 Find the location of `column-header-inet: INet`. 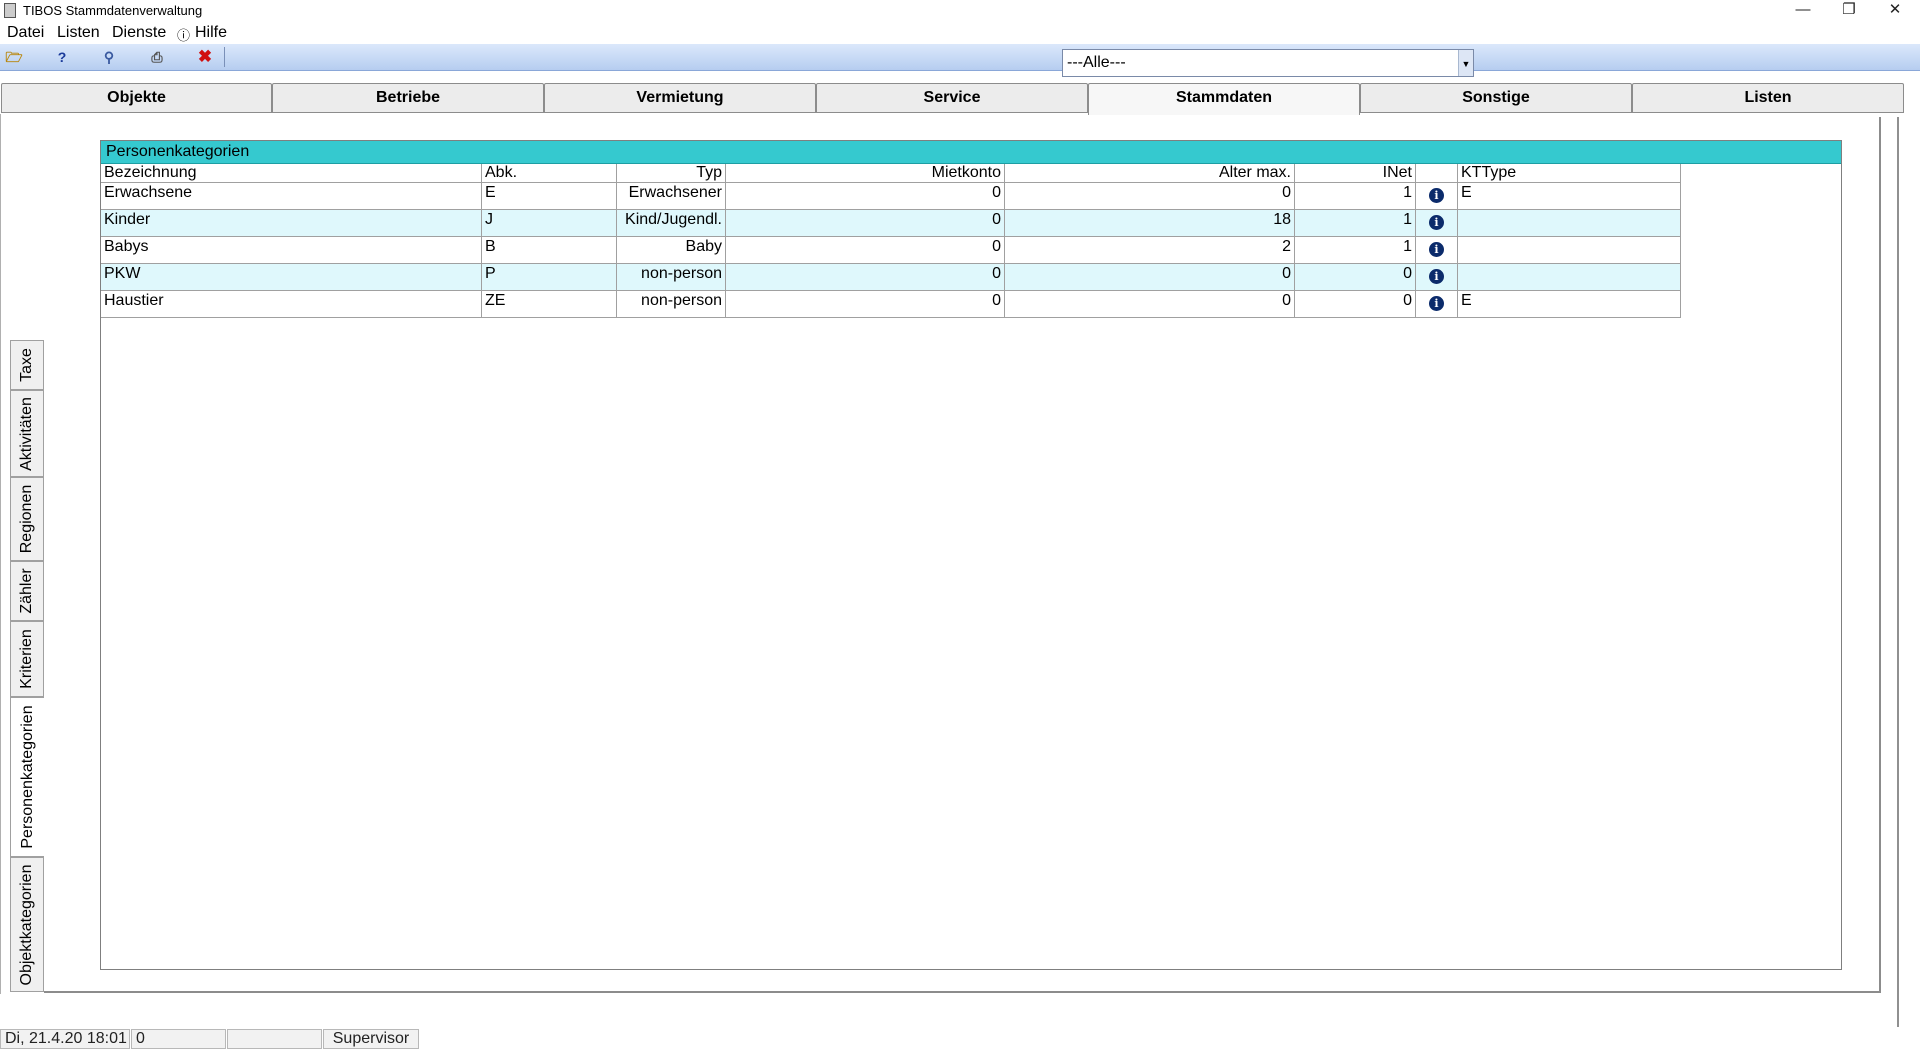

column-header-inet: INet is located at coordinates (1355, 173).